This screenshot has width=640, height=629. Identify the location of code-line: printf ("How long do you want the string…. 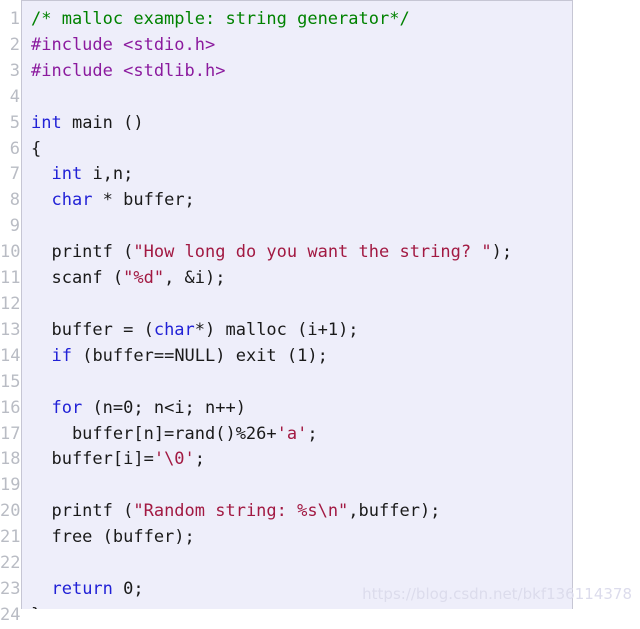
(301, 253).